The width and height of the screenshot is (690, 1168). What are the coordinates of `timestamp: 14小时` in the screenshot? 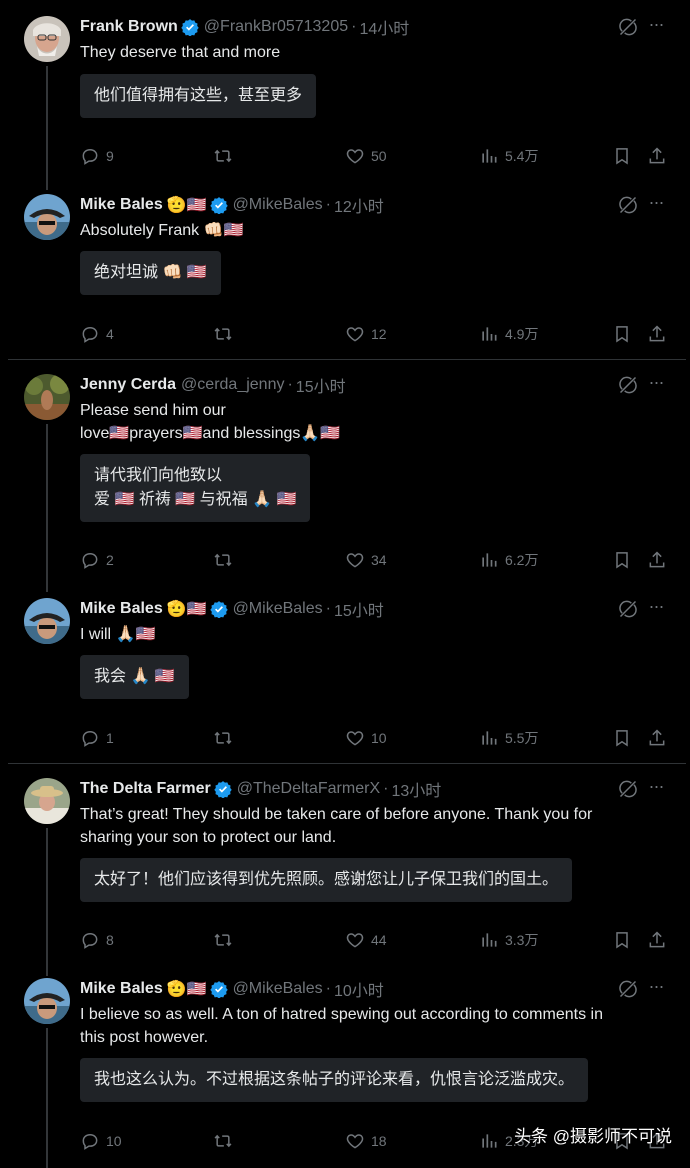 It's located at (384, 27).